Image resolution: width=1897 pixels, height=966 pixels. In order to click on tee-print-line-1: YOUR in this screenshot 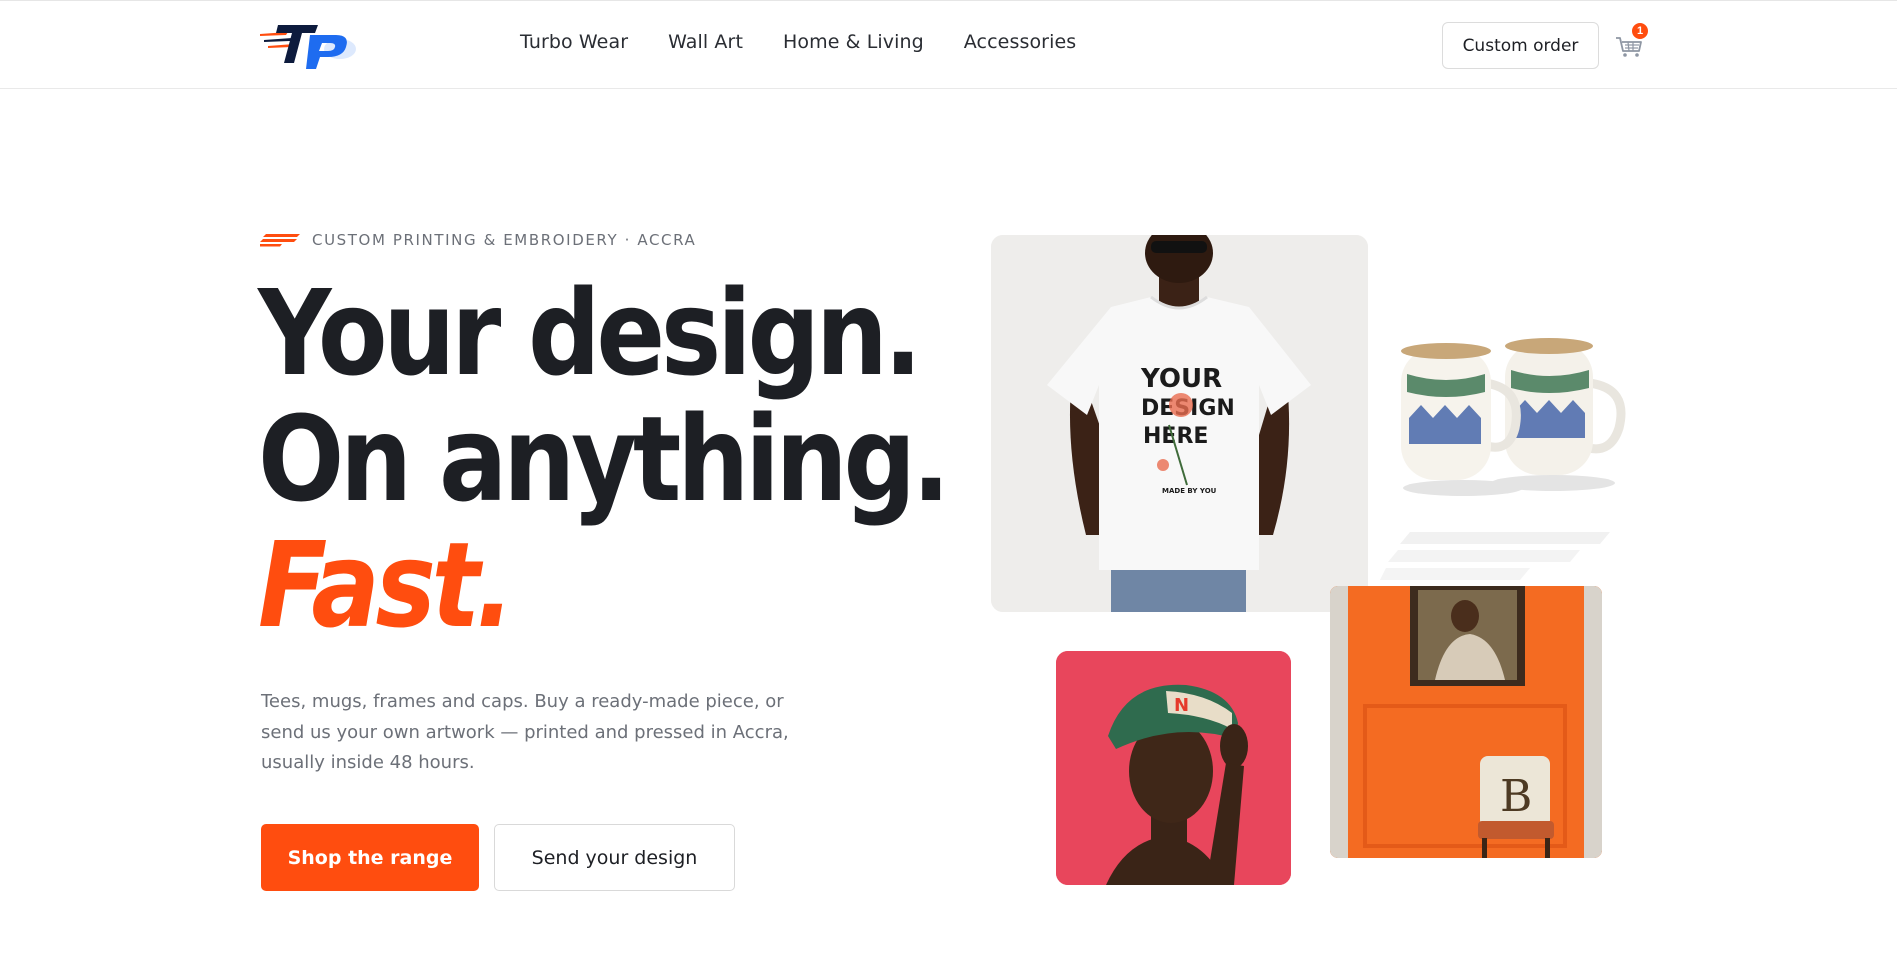, I will do `click(1181, 379)`.